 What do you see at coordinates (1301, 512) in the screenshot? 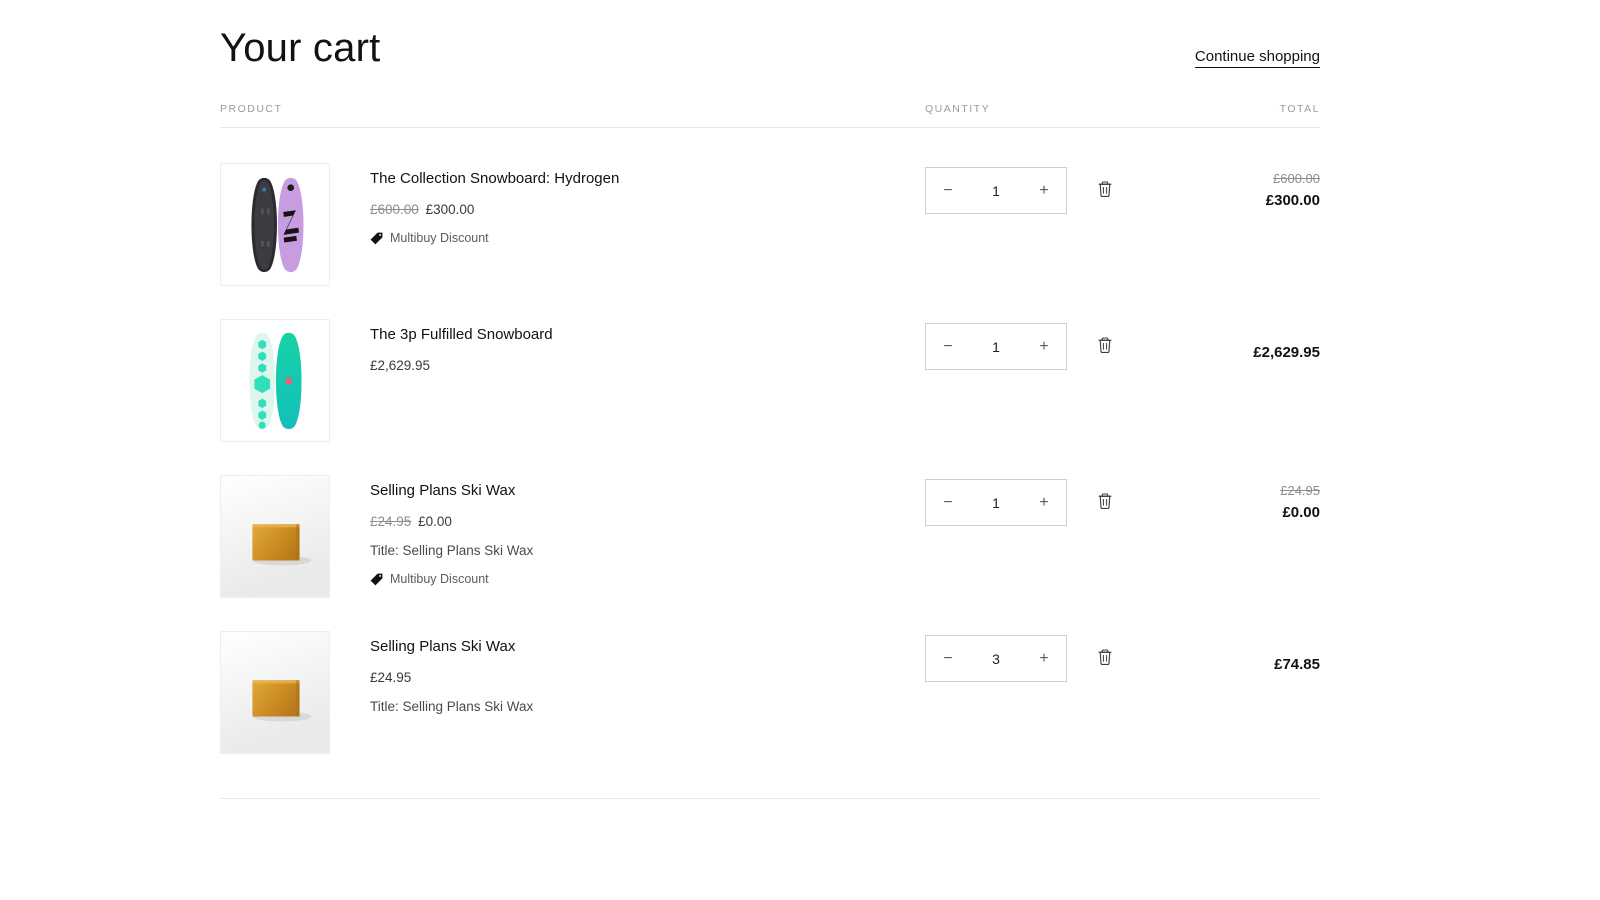
I see `total-final: £0.00` at bounding box center [1301, 512].